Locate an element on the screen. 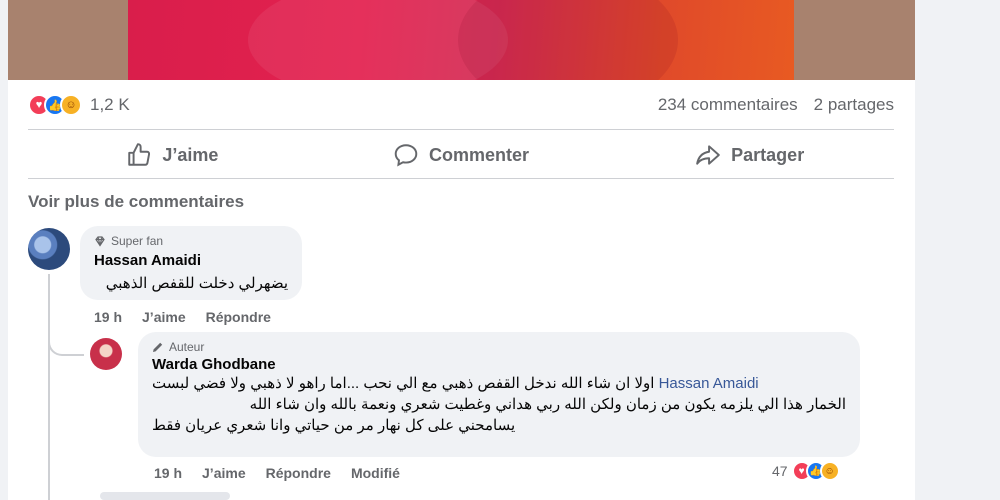 The width and height of the screenshot is (1000, 500). next-comment-placeholder is located at coordinates (165, 496).